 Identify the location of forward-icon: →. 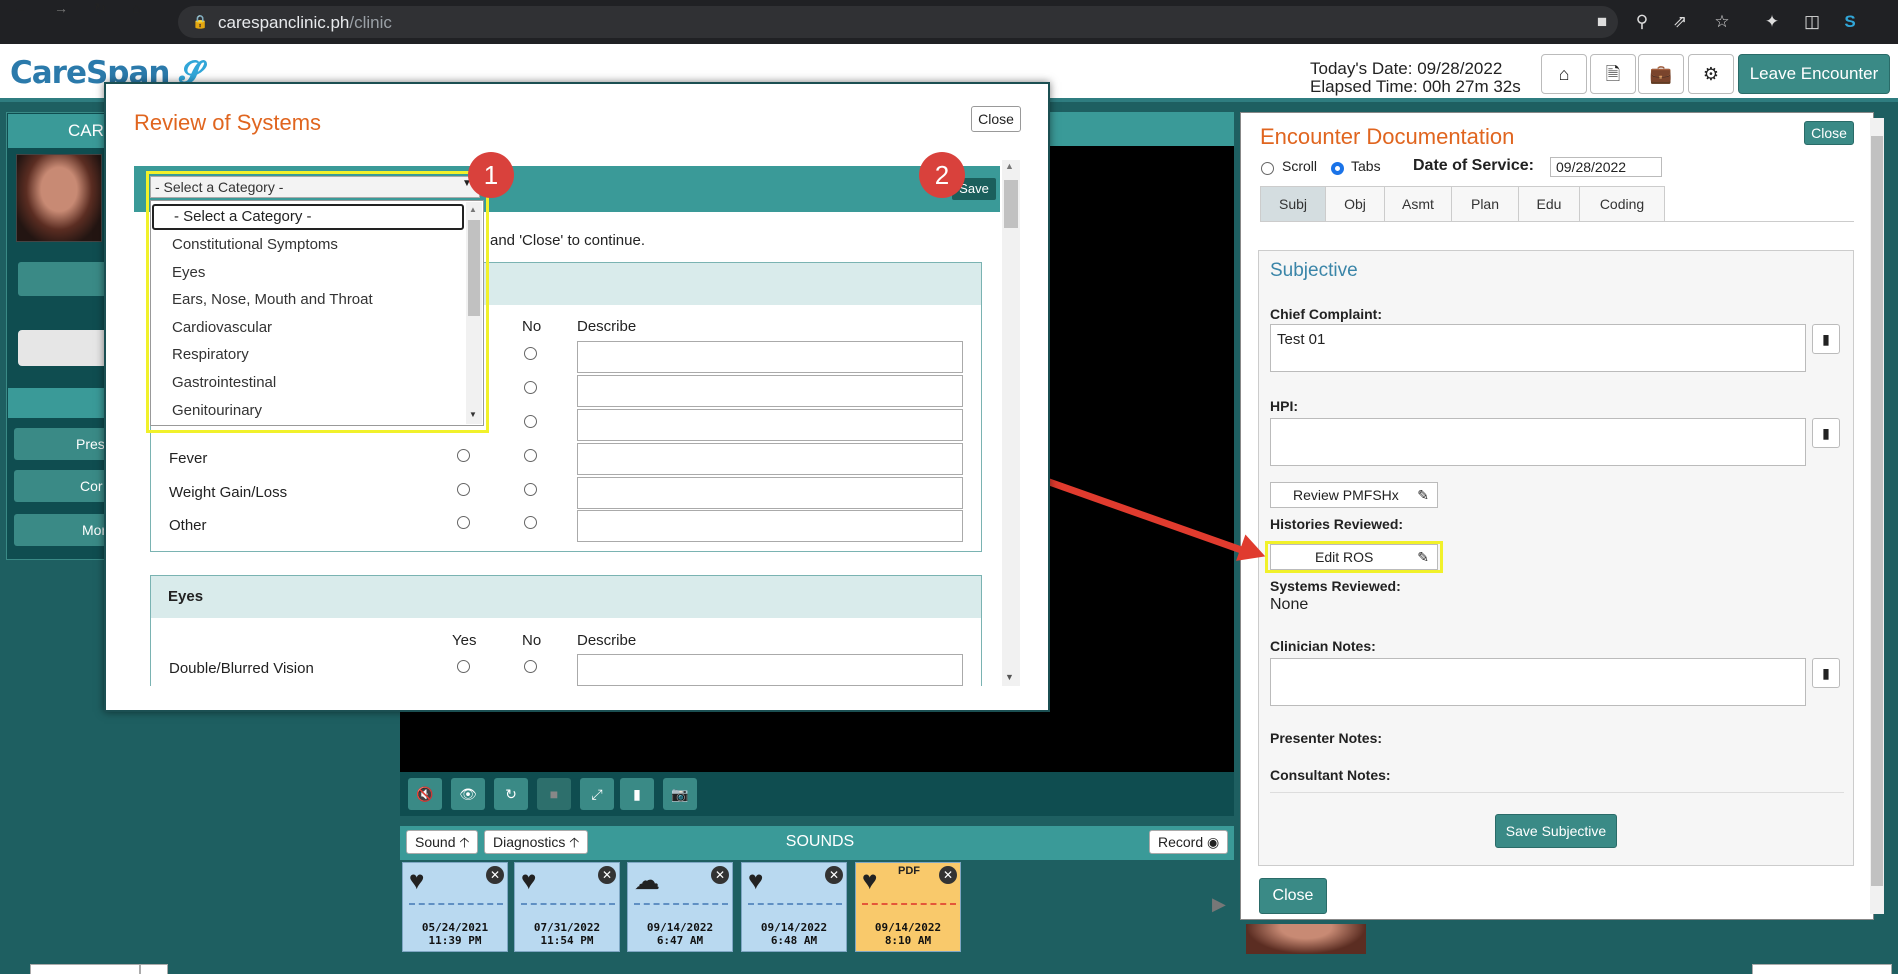
(61, 8).